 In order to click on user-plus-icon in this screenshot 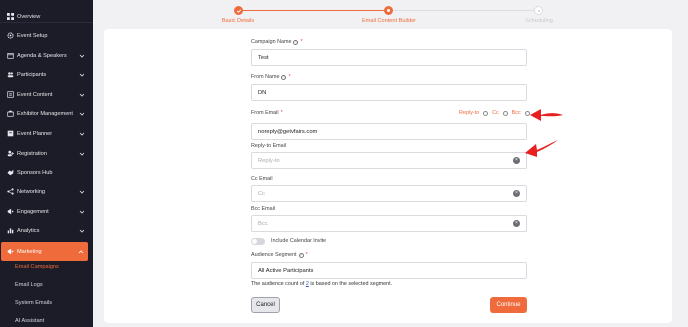, I will do `click(10, 154)`.